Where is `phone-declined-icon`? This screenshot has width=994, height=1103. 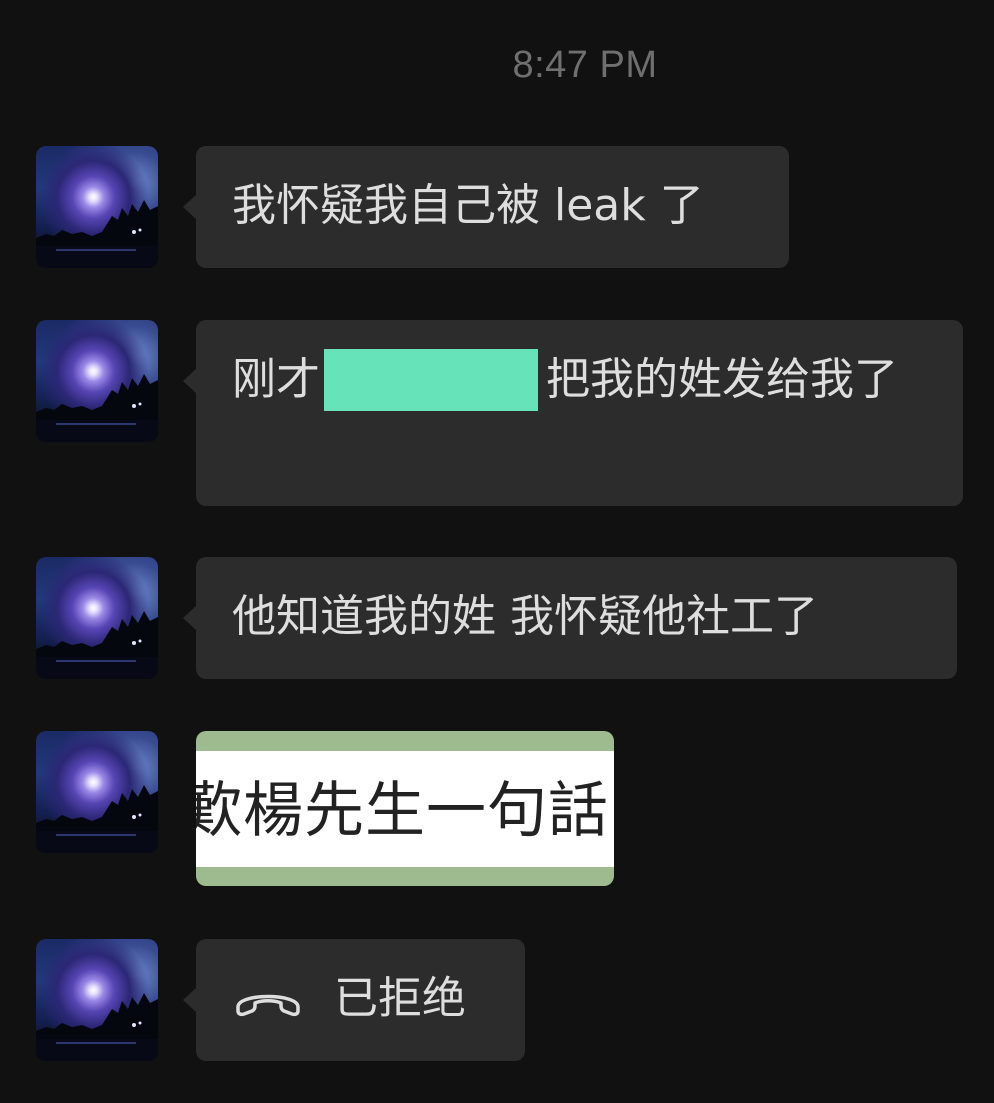 phone-declined-icon is located at coordinates (268, 1005).